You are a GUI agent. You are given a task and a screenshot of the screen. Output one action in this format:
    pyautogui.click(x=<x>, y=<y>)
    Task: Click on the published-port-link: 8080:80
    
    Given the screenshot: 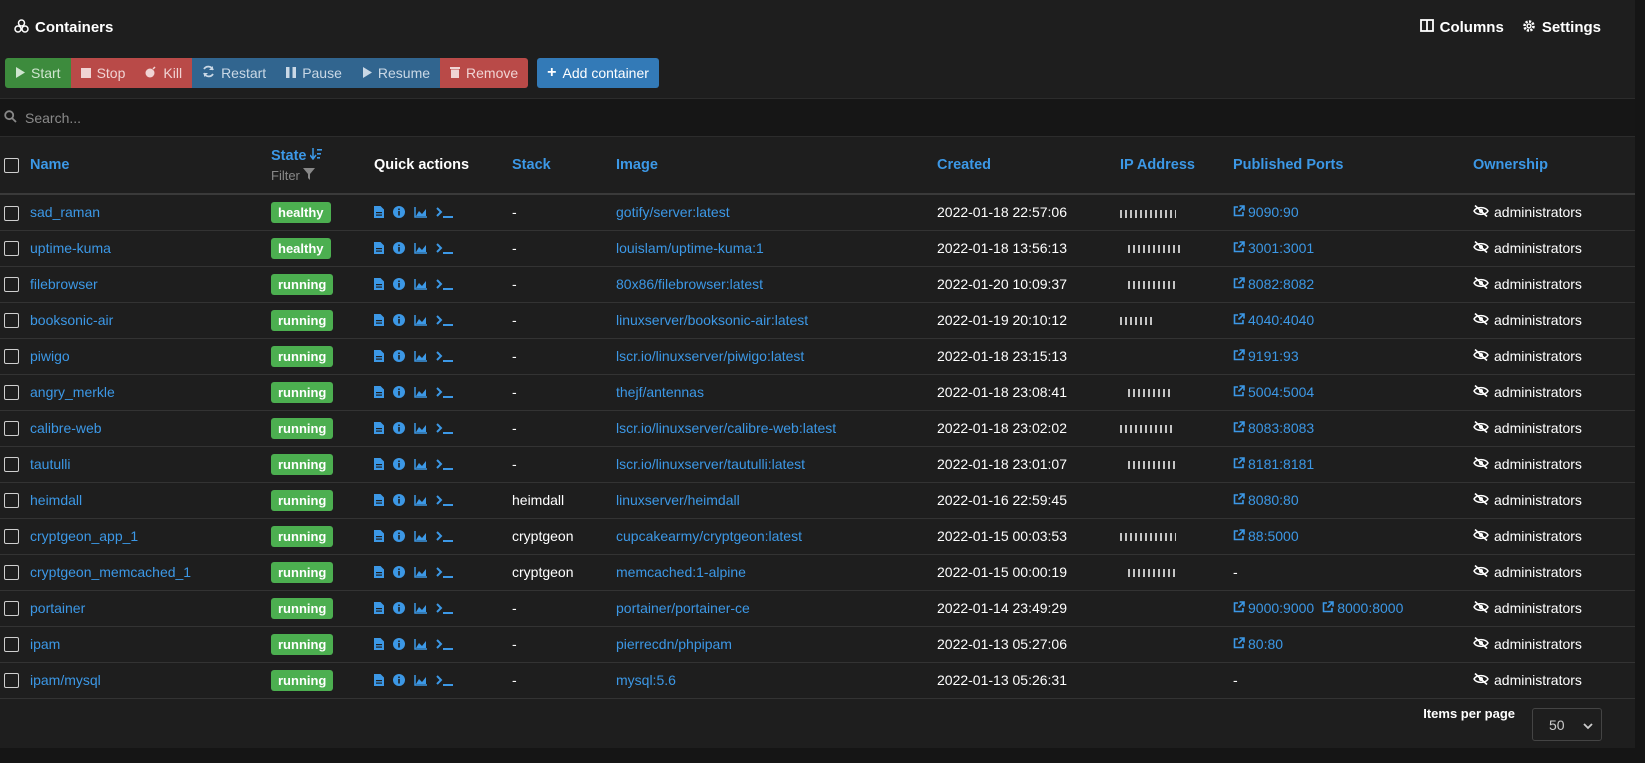 What is the action you would take?
    pyautogui.click(x=1266, y=500)
    